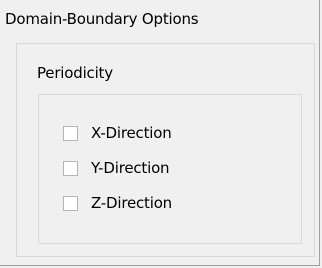 The image size is (322, 268). Describe the element at coordinates (130, 168) in the screenshot. I see `y-direction-label: Y-Direction` at that location.